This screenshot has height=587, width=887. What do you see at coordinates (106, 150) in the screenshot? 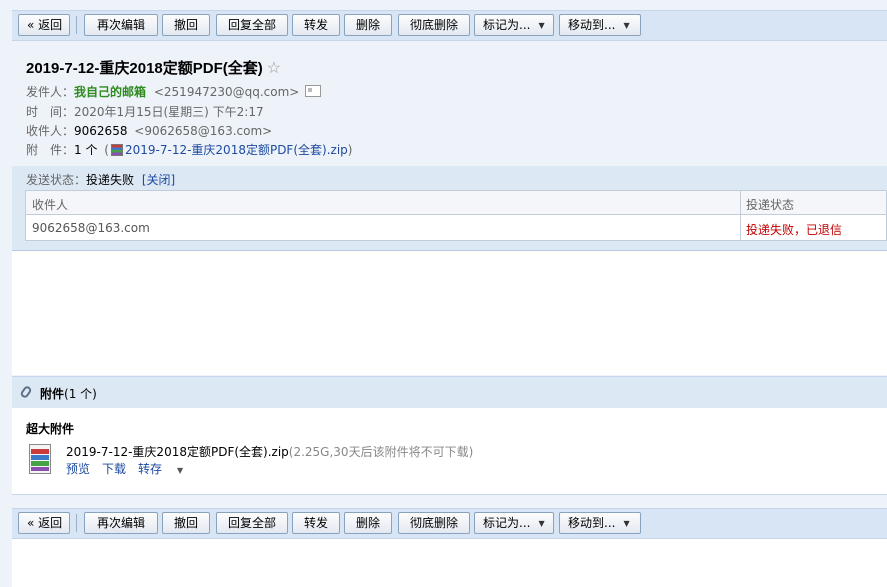
I see `attachment-paren-open: (` at bounding box center [106, 150].